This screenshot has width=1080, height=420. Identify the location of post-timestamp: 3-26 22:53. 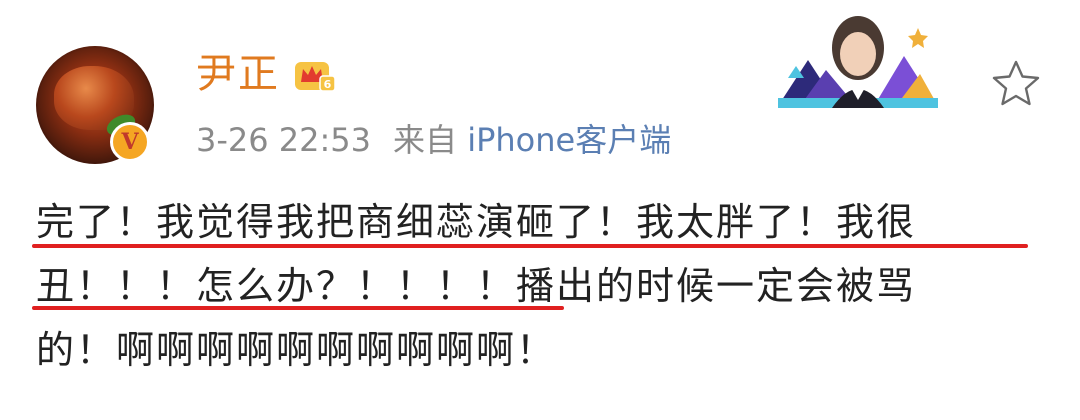
(283, 140).